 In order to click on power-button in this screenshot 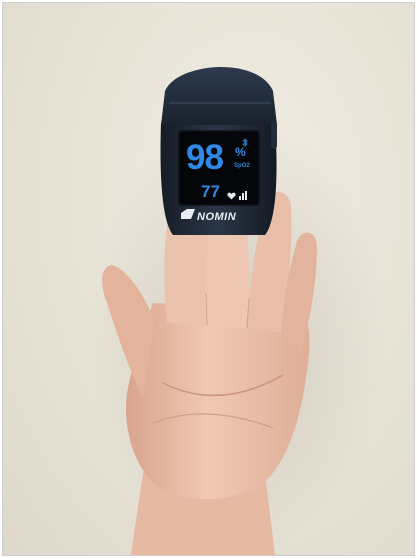, I will do `click(274, 135)`.